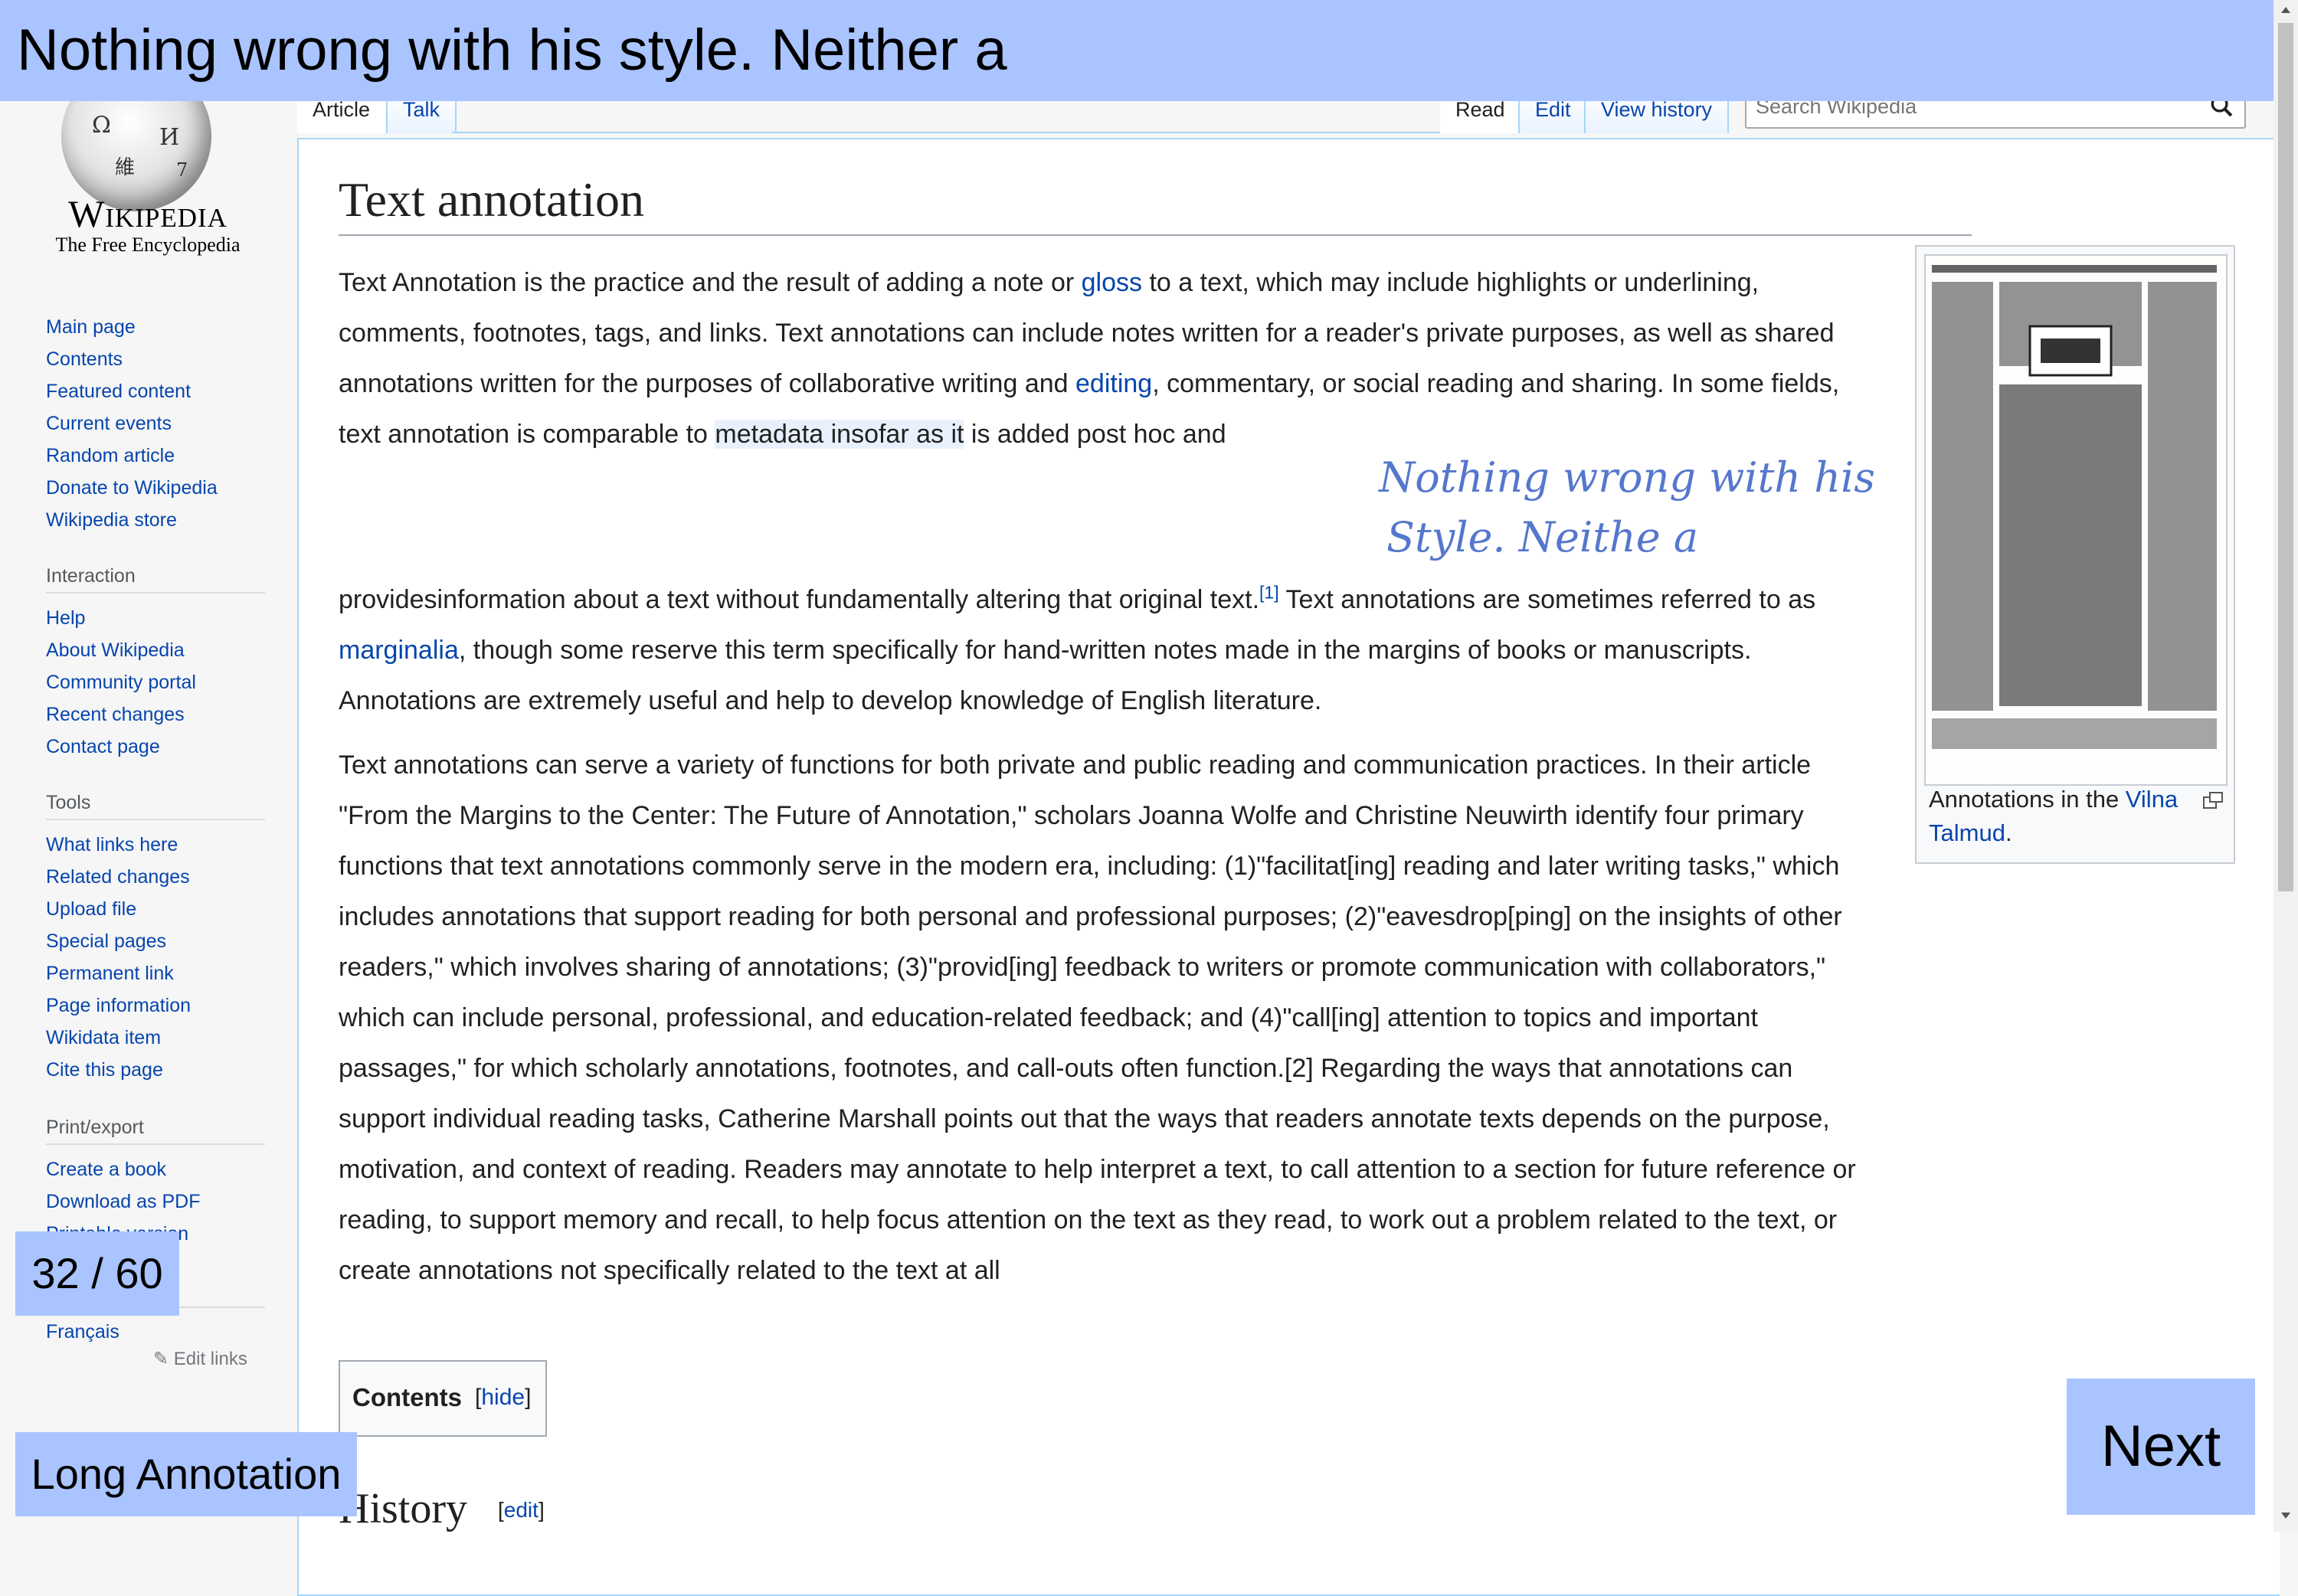 This screenshot has height=1596, width=2298. Describe the element at coordinates (840, 435) in the screenshot. I see `highlighted-text: metadata insofar as it` at that location.